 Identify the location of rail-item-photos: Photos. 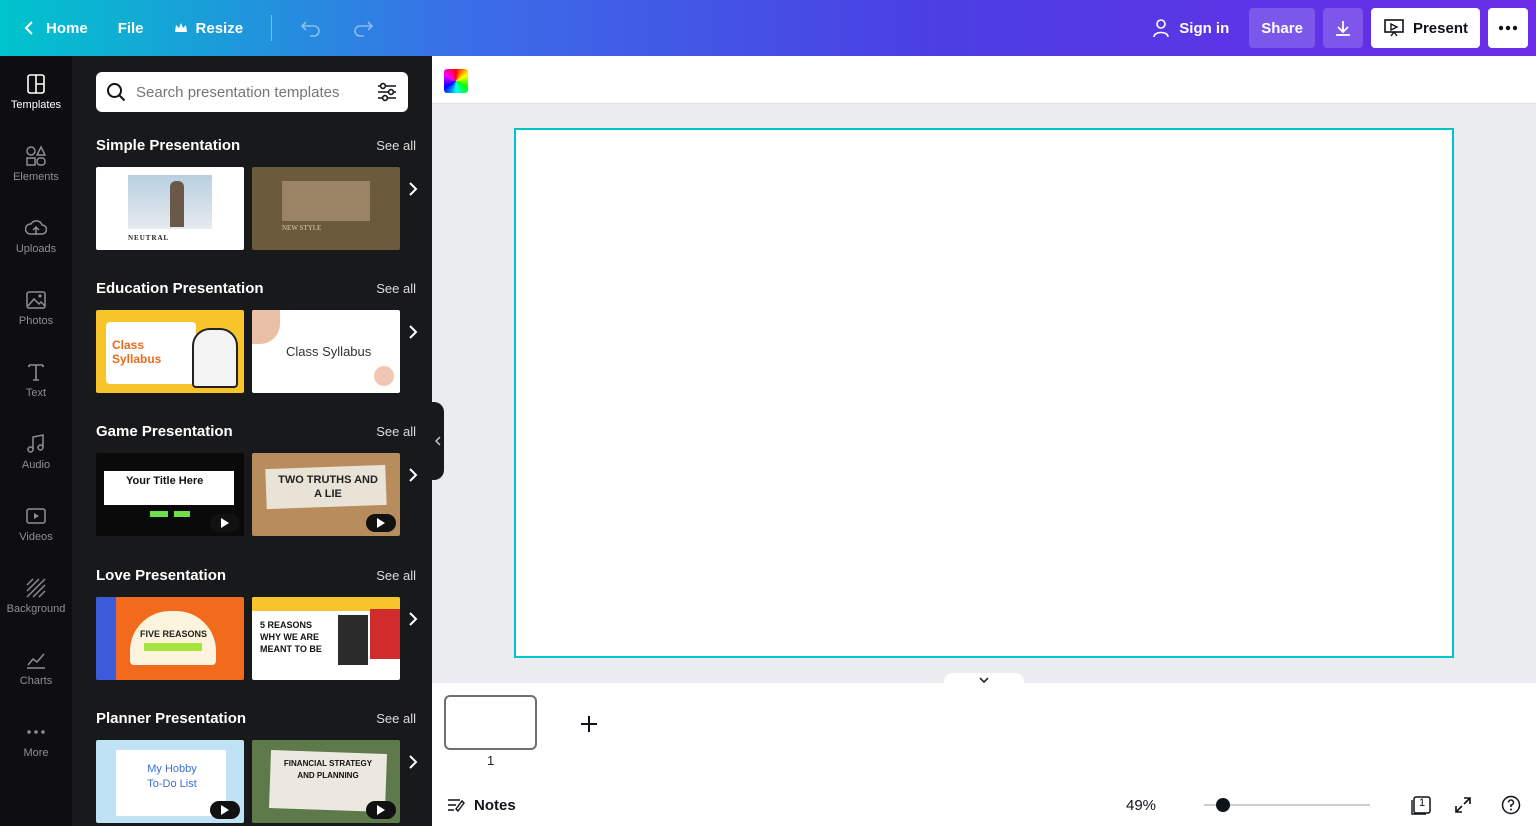
(36, 308).